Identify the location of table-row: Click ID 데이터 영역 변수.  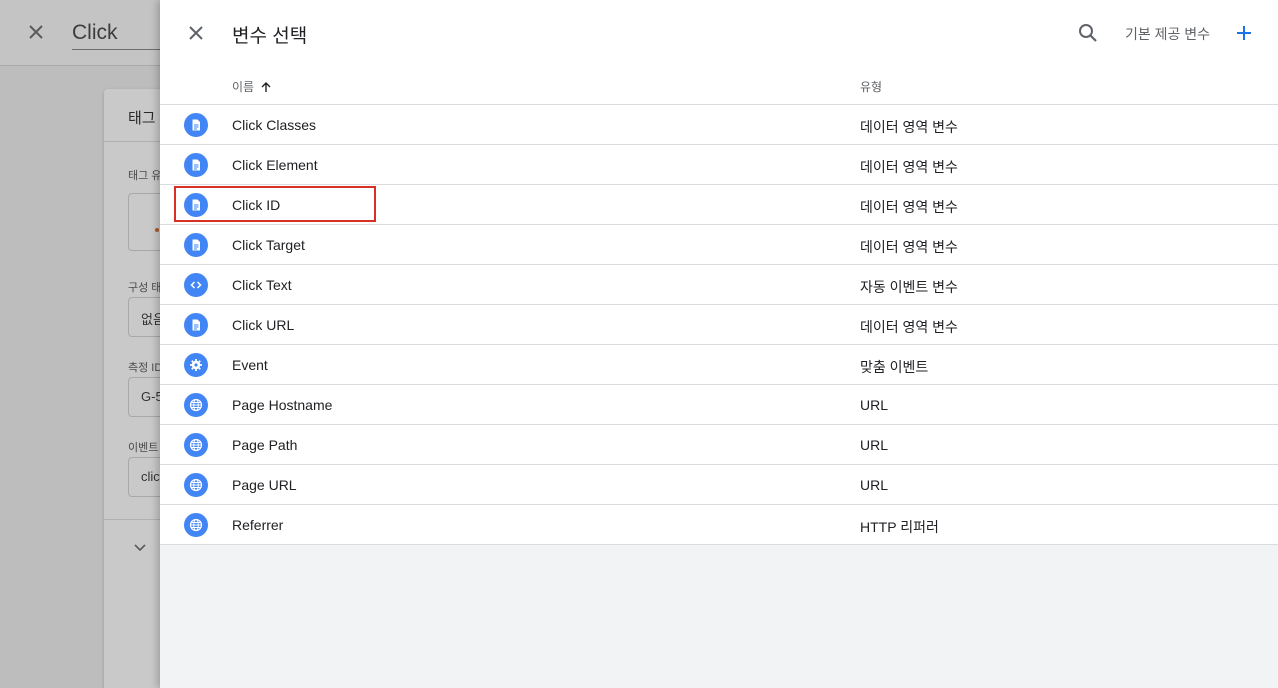
(719, 205).